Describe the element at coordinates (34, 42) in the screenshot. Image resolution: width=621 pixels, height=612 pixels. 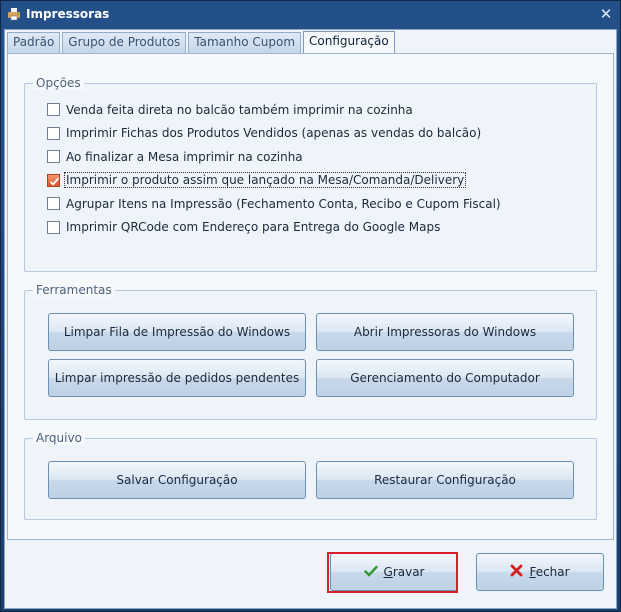
I see `tab-padrao: Padrão` at that location.